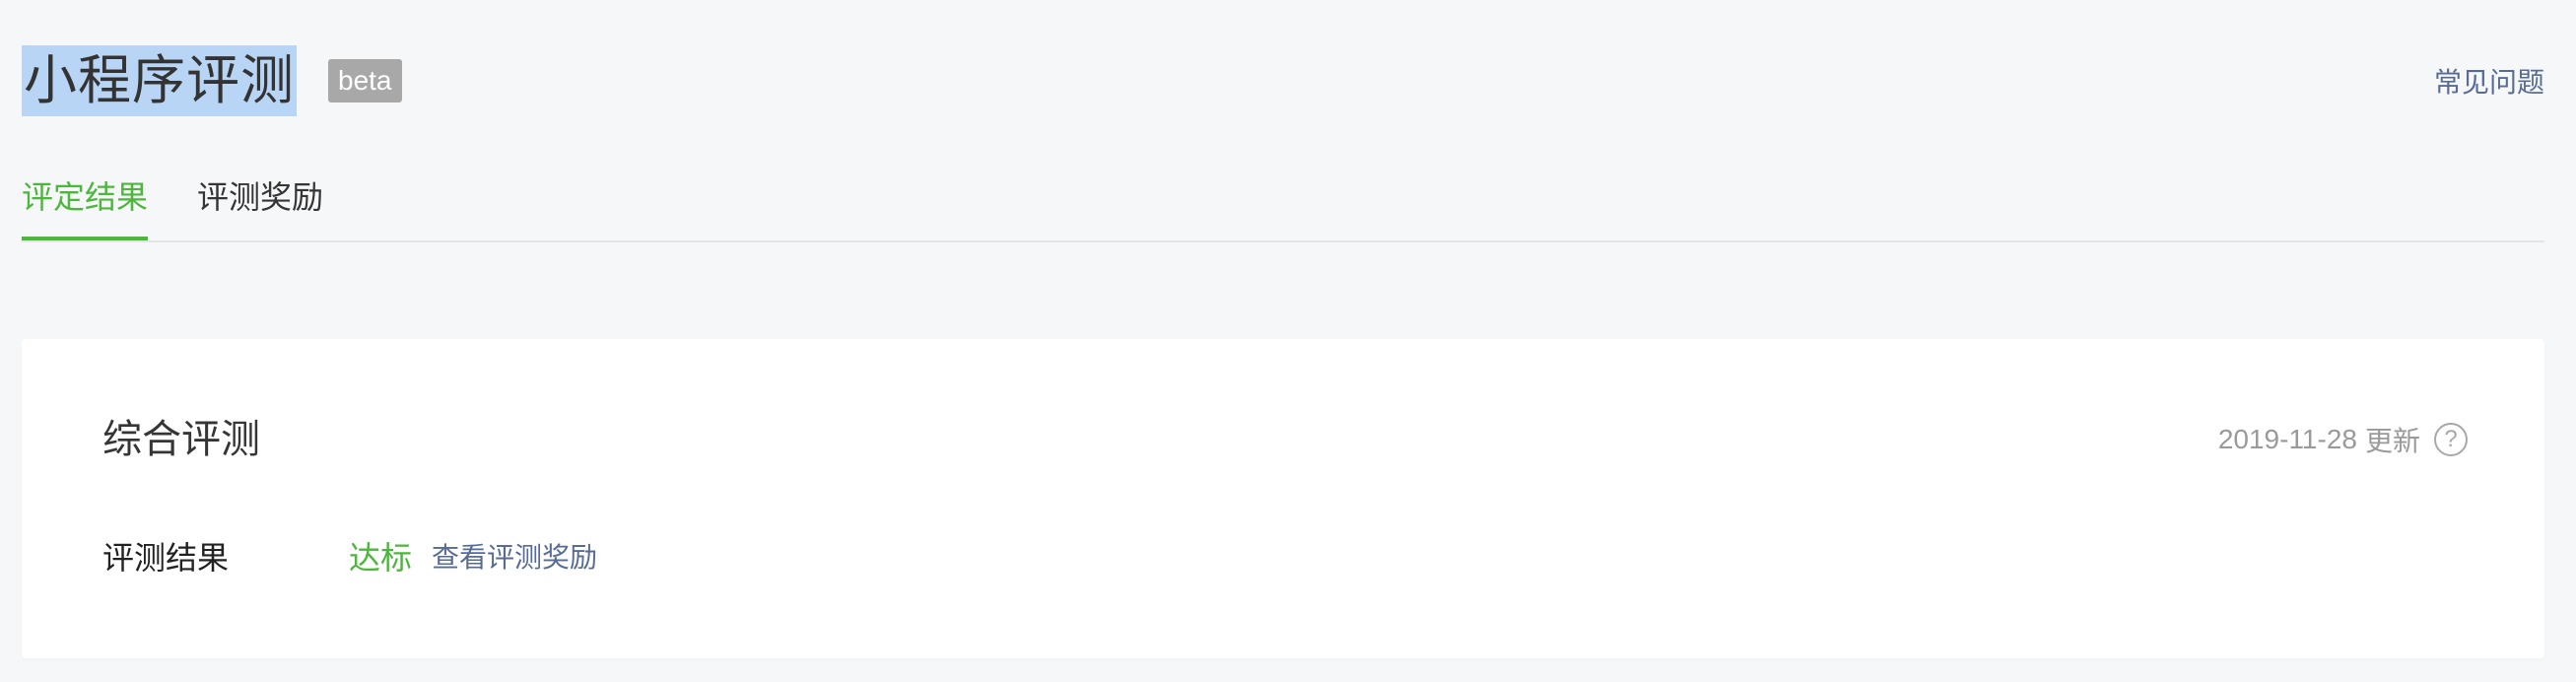 Image resolution: width=2576 pixels, height=682 pixels. I want to click on update-info: 2019-11-28 更新 ?, so click(2343, 439).